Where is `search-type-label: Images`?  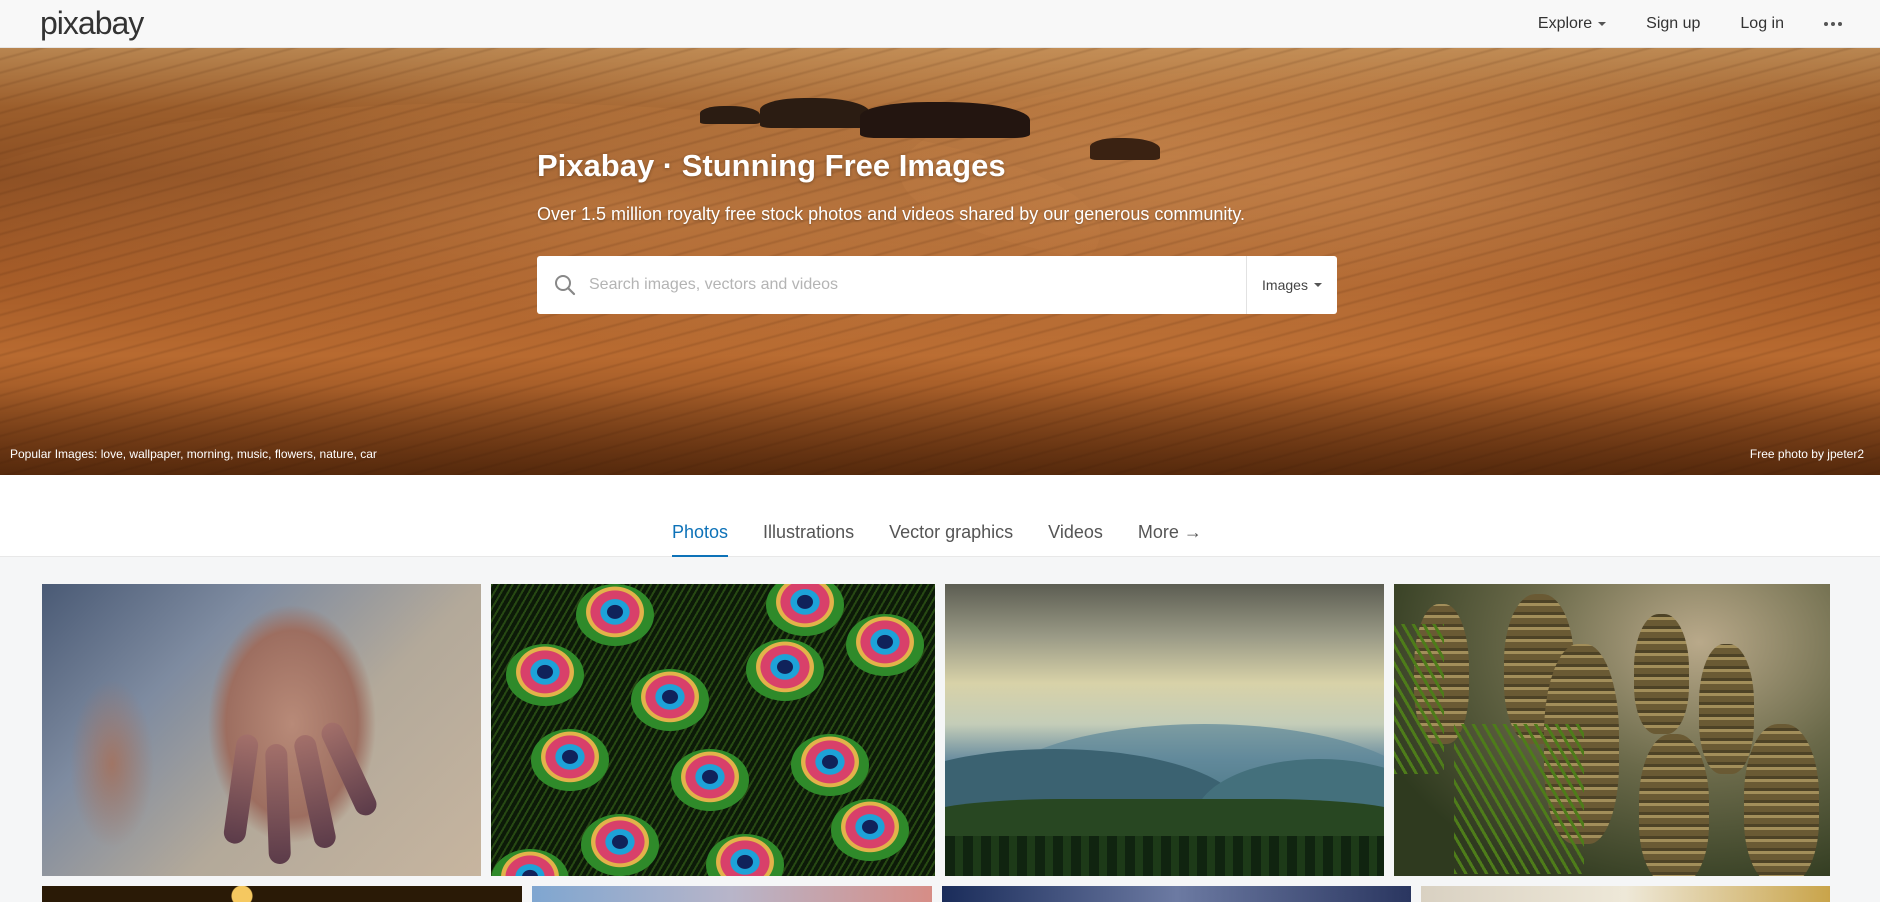
search-type-label: Images is located at coordinates (1285, 285).